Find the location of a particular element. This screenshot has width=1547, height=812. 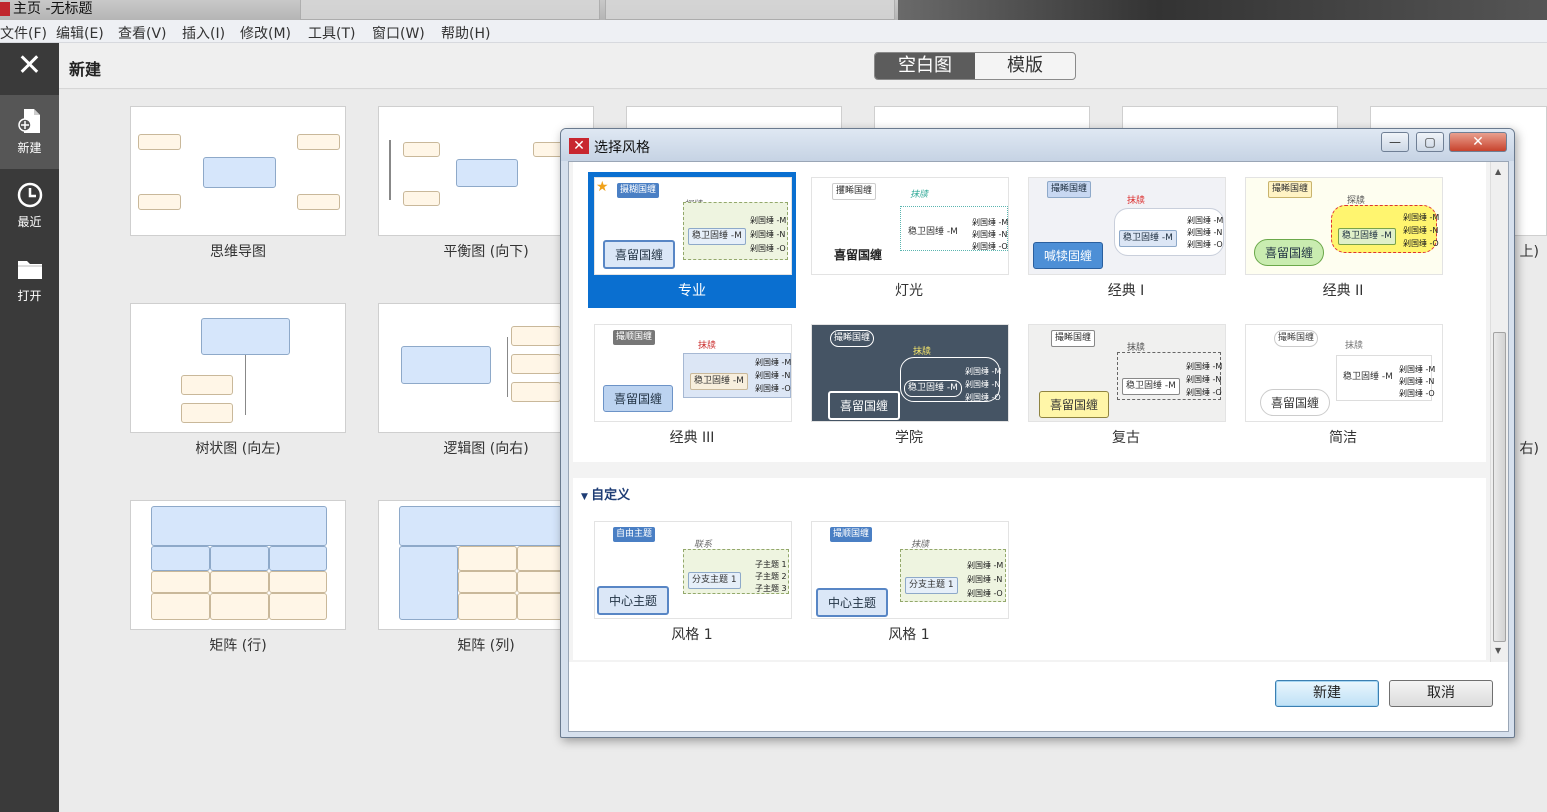

branch-item: 子主题 3 is located at coordinates (771, 588).